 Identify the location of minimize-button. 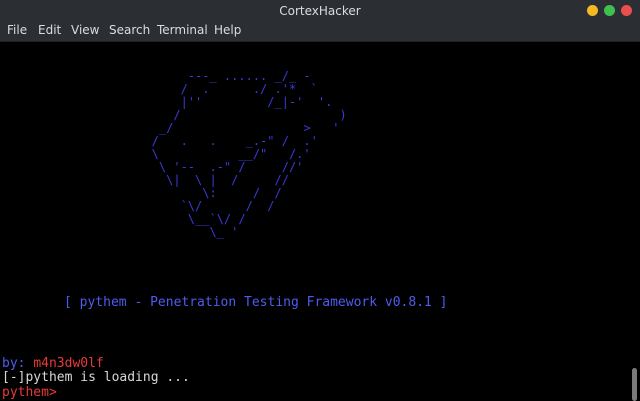
(592, 10).